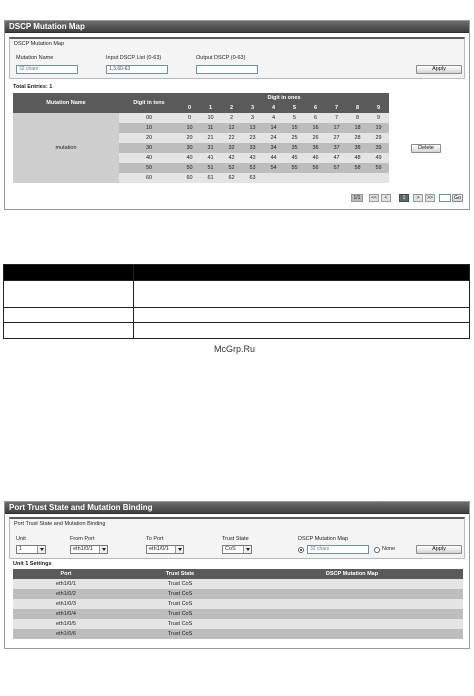 The image size is (474, 696). I want to click on table-row: eth1/0/5 Trust CoS, so click(238, 624).